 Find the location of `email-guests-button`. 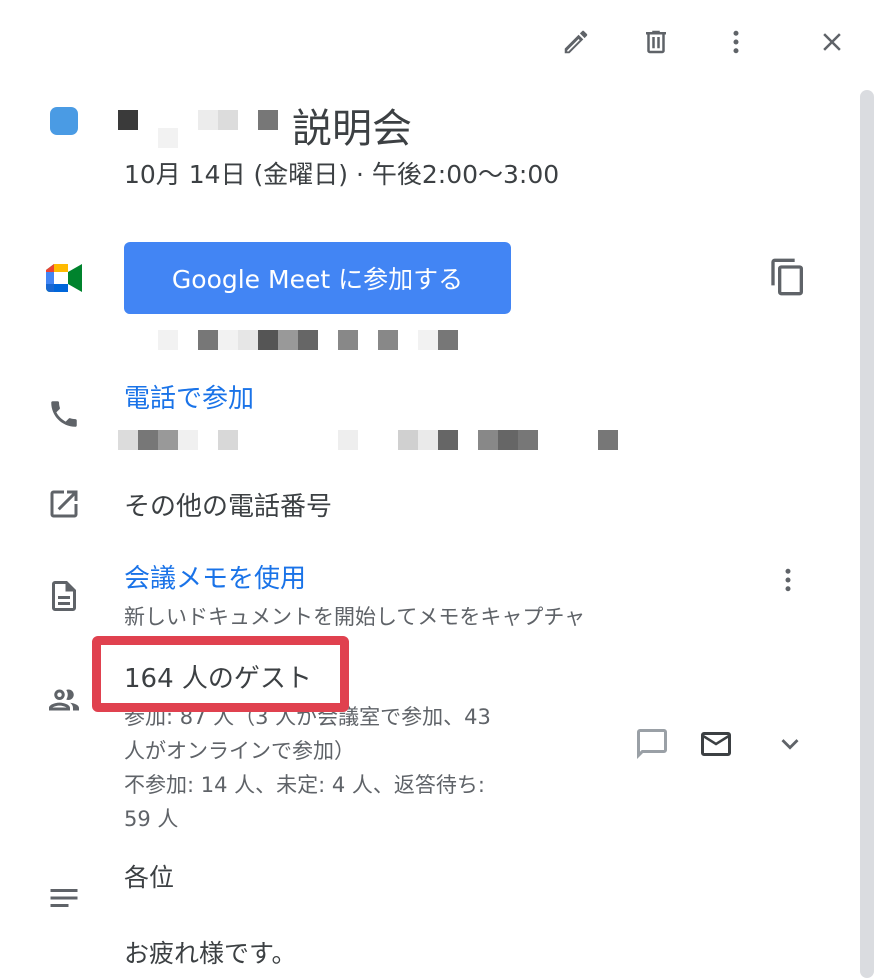

email-guests-button is located at coordinates (716, 746).